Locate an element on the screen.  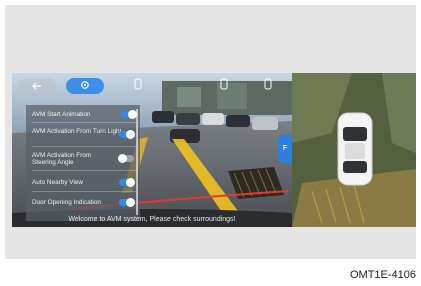
steering-angle-toggle is located at coordinates (126, 158).